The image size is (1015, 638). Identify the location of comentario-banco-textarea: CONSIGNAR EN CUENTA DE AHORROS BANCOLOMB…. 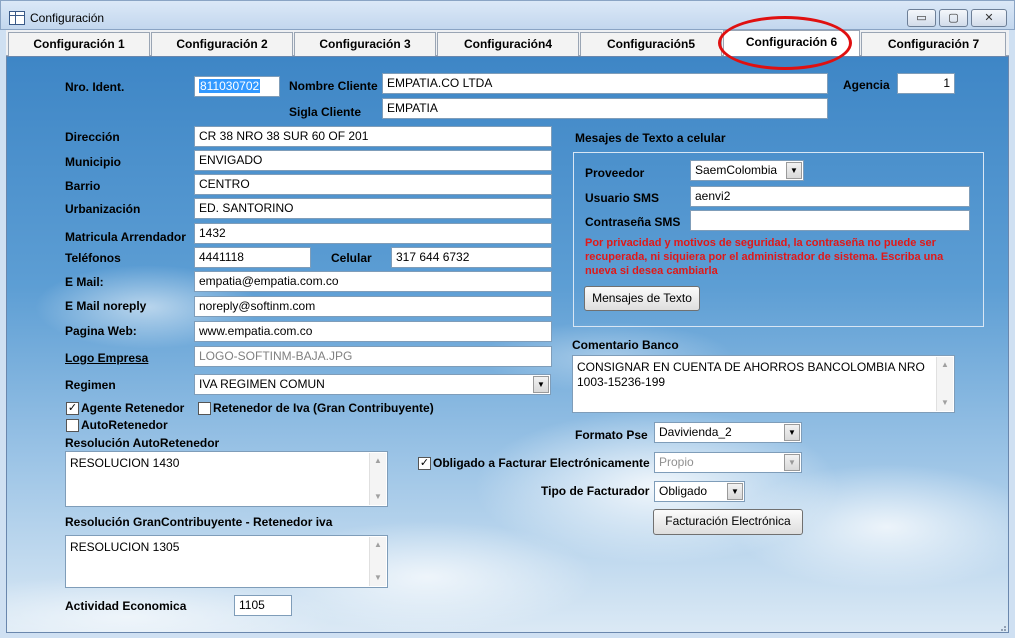
(763, 384).